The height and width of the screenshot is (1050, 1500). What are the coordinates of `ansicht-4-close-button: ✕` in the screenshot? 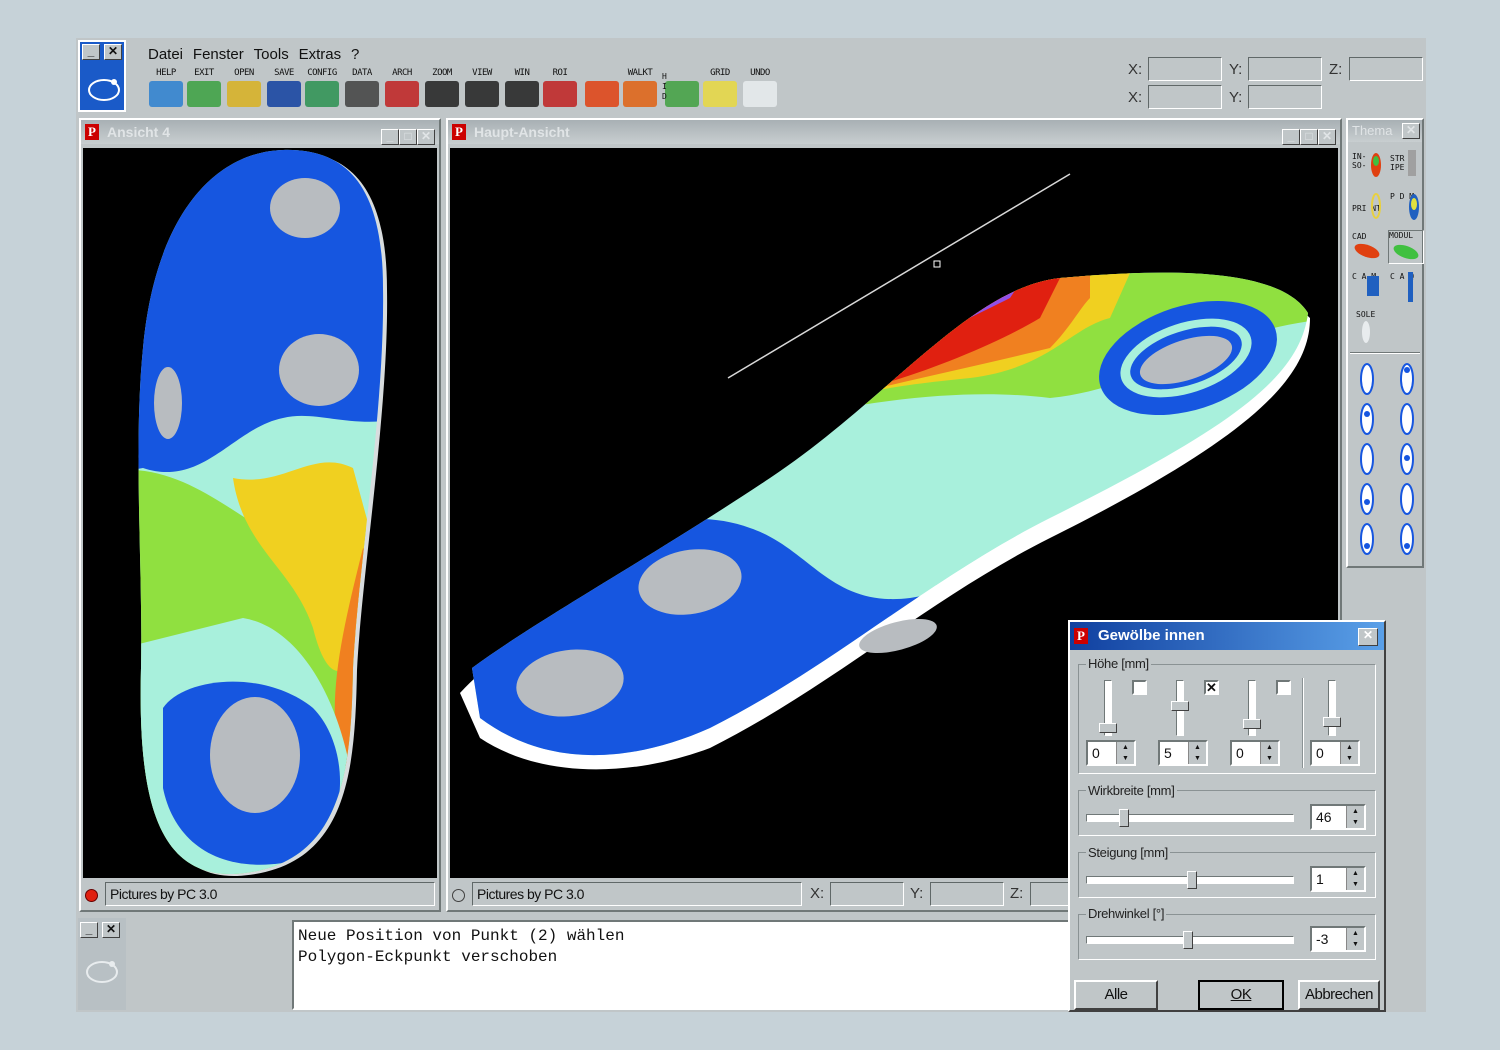 It's located at (426, 137).